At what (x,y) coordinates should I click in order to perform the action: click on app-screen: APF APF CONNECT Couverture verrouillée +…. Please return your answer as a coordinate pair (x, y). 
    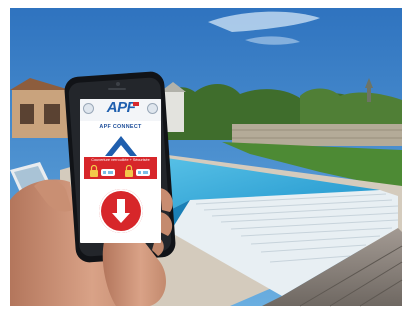
    Looking at the image, I should click on (120, 171).